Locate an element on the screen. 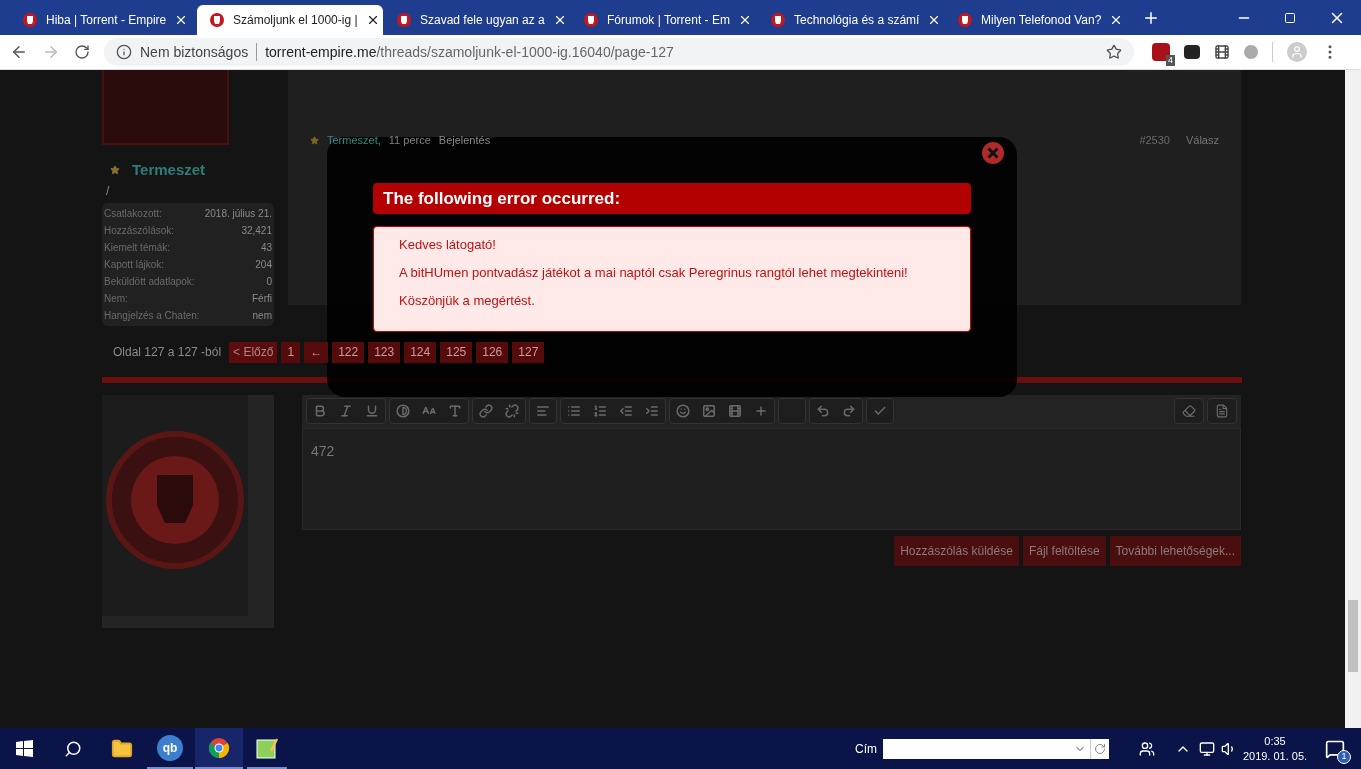 Image resolution: width=1361 pixels, height=769 pixels. windows-logo-icon is located at coordinates (24, 748).